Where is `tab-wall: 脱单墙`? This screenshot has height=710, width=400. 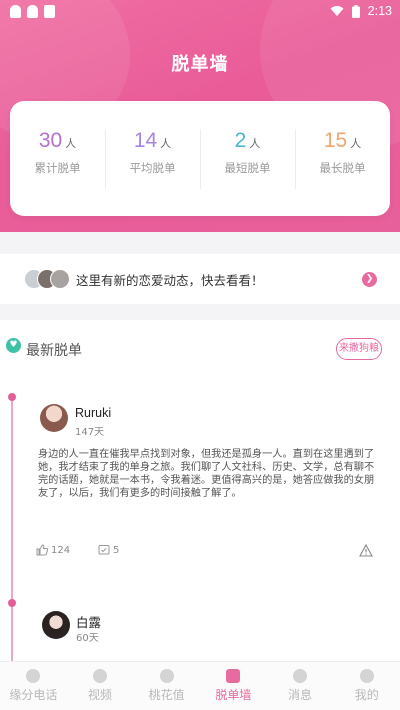 tab-wall: 脱单墙 is located at coordinates (233, 686).